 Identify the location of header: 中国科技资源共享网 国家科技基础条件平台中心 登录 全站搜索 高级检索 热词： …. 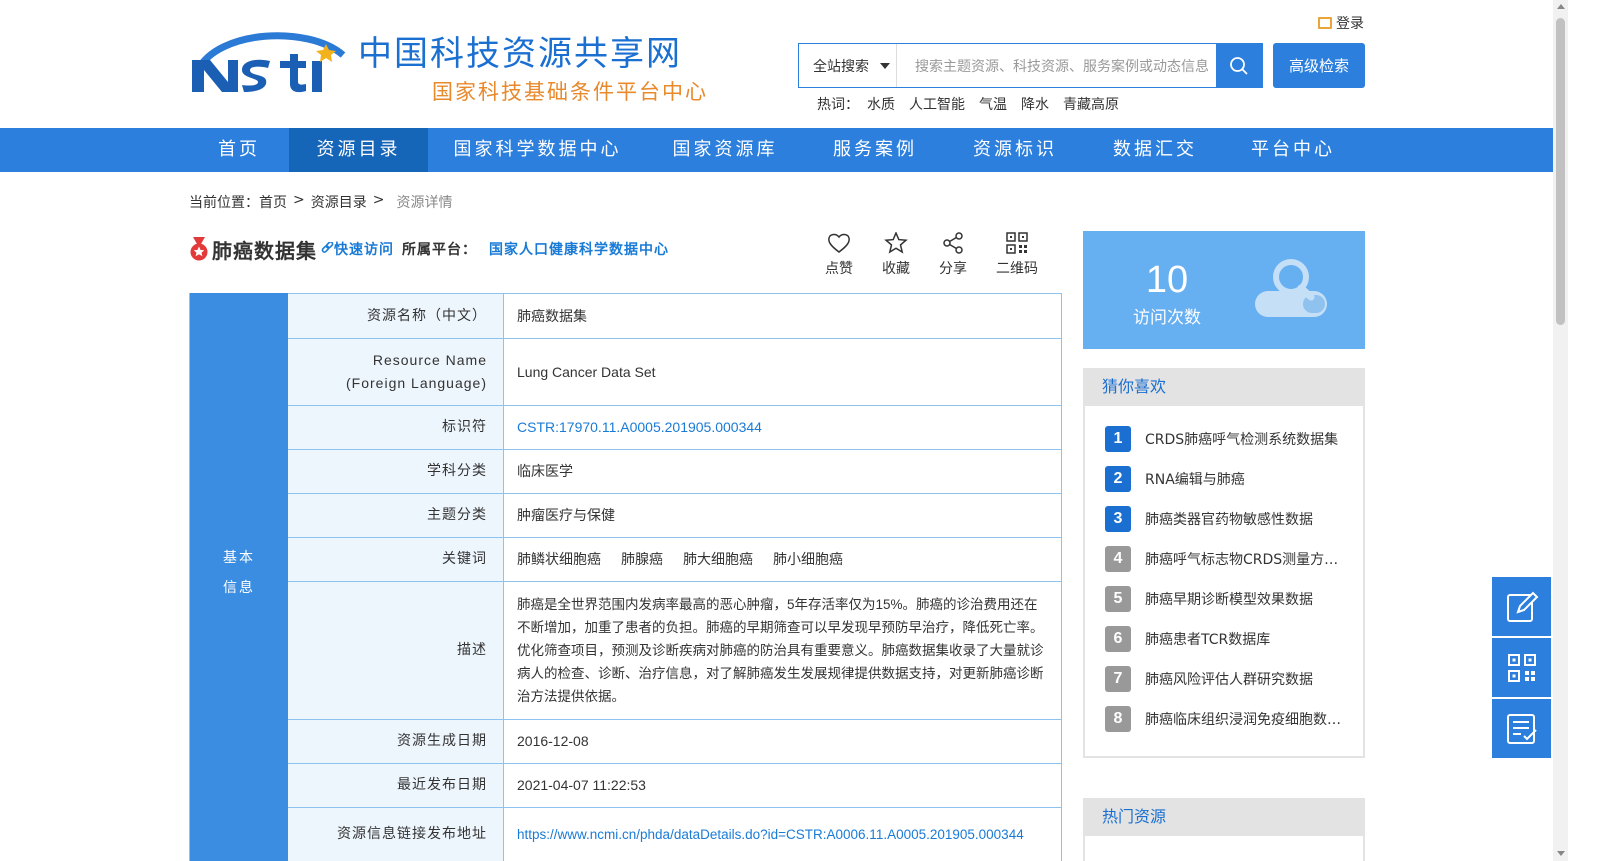
(784, 64).